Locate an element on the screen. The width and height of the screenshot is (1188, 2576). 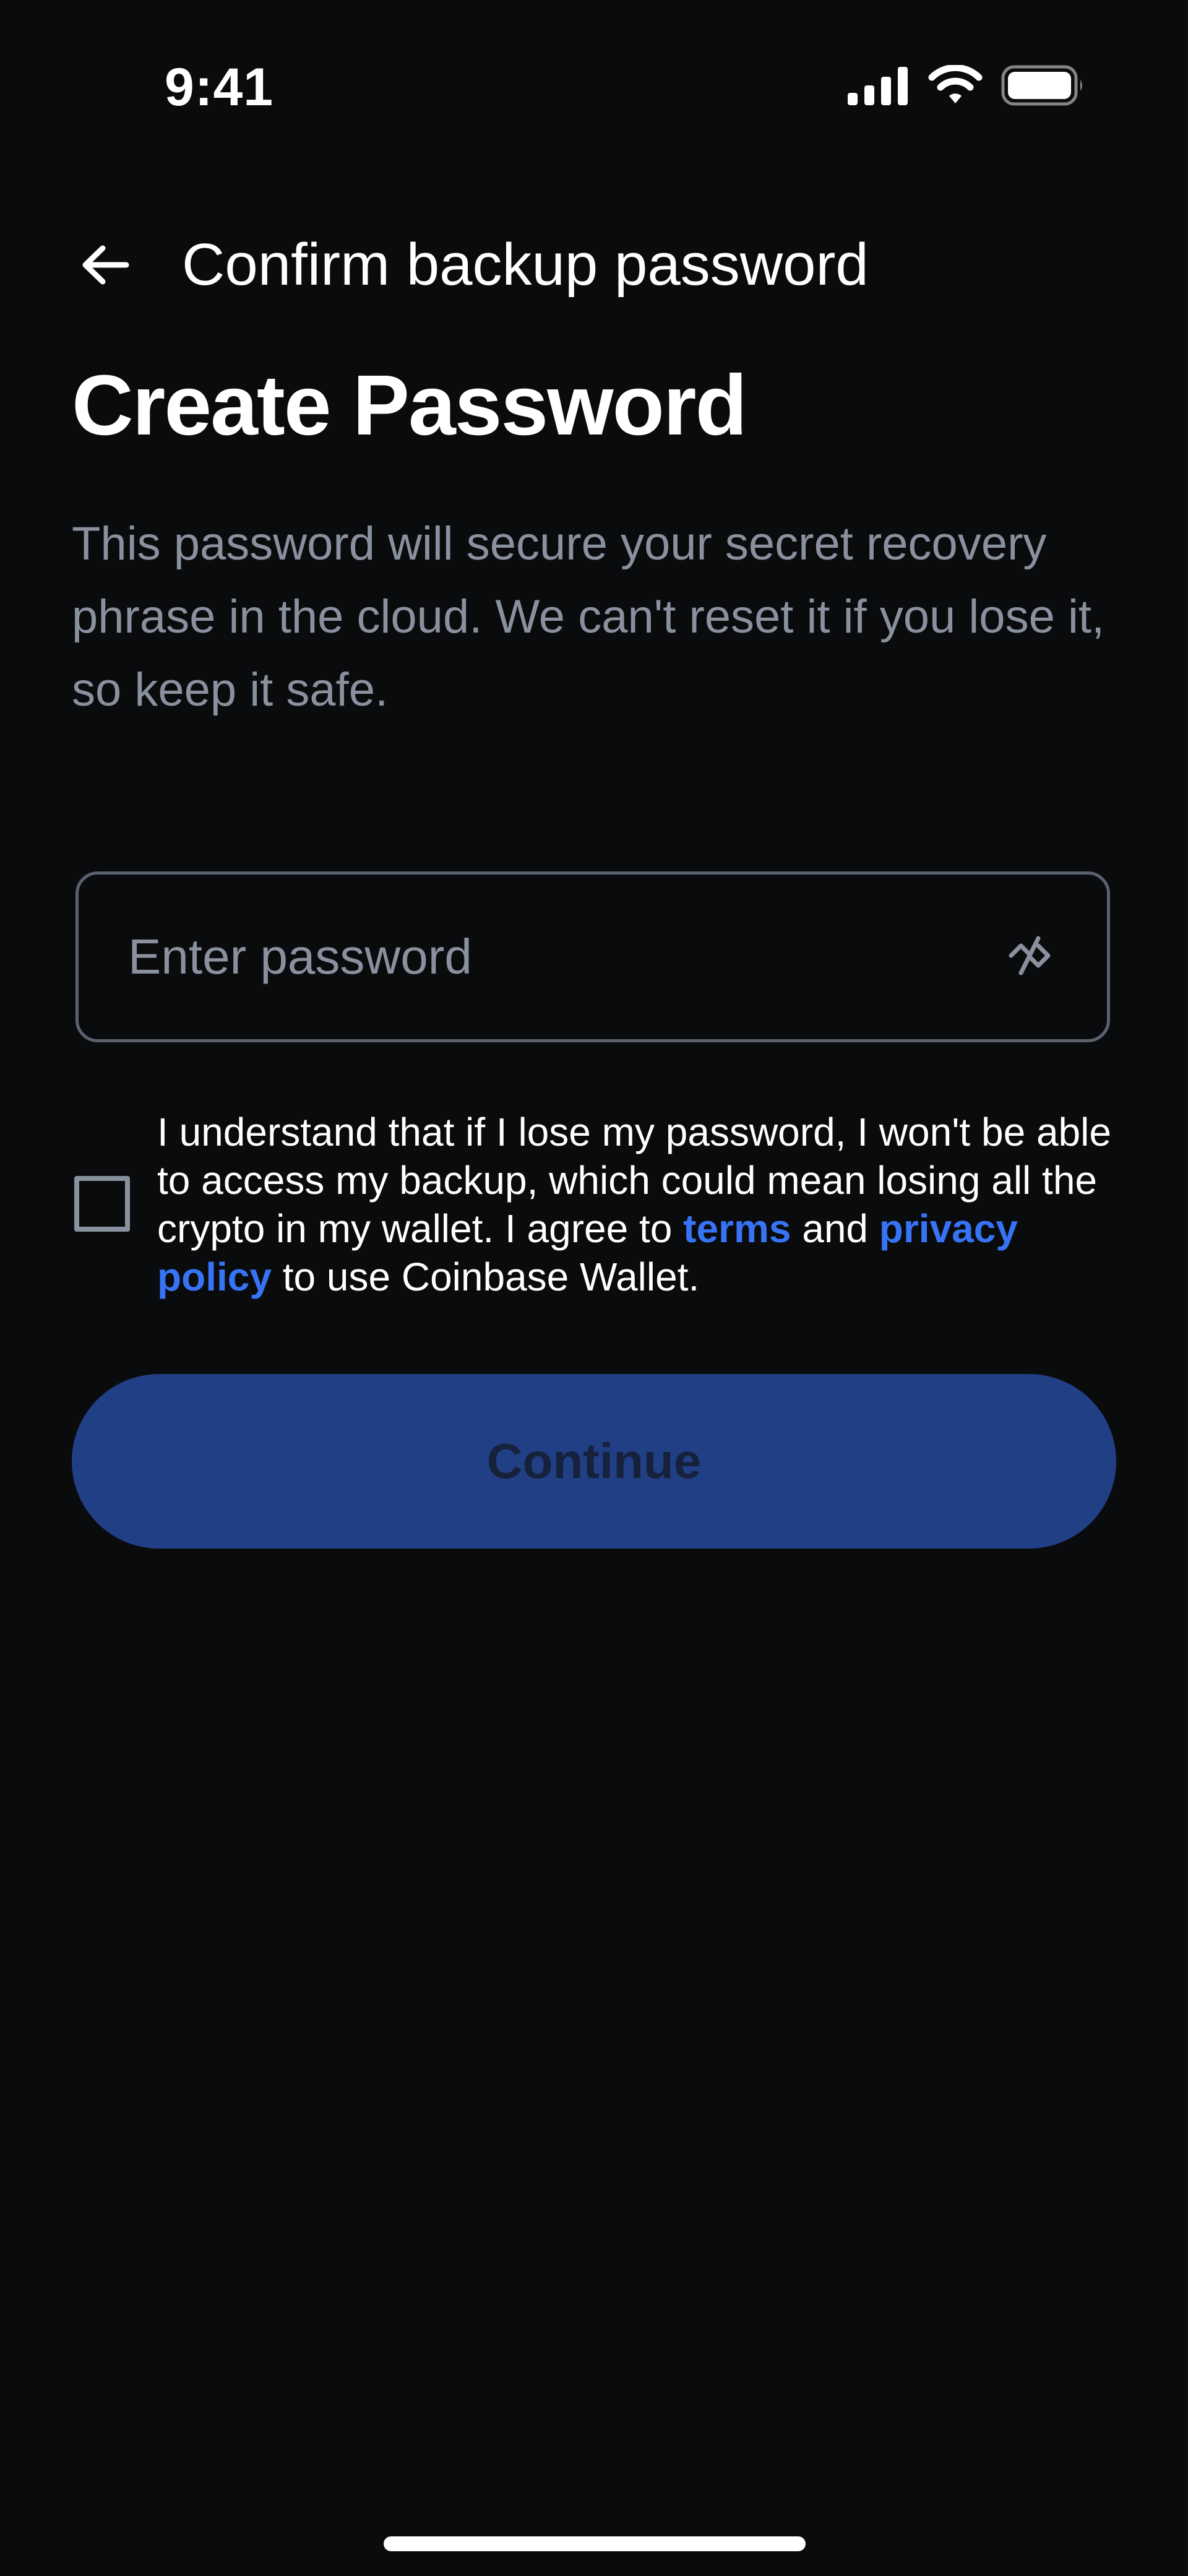
back-button is located at coordinates (105, 266).